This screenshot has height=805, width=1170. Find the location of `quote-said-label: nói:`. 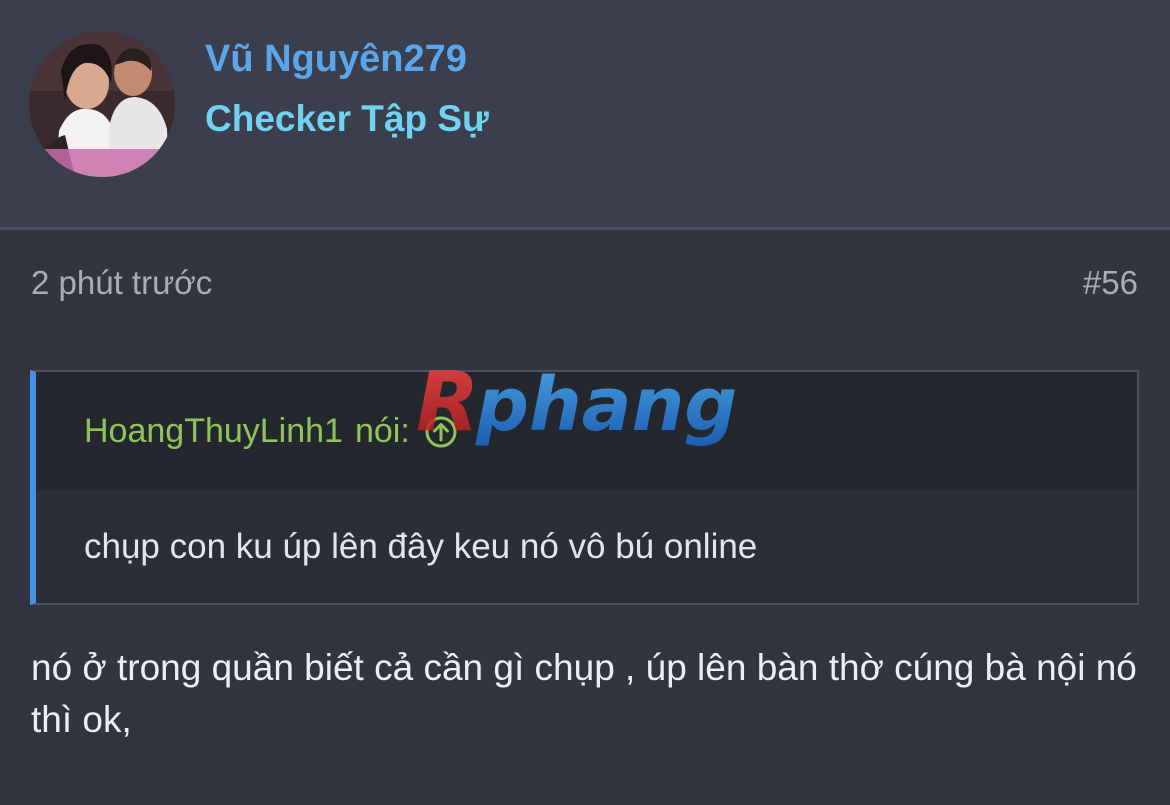

quote-said-label: nói: is located at coordinates (382, 431).